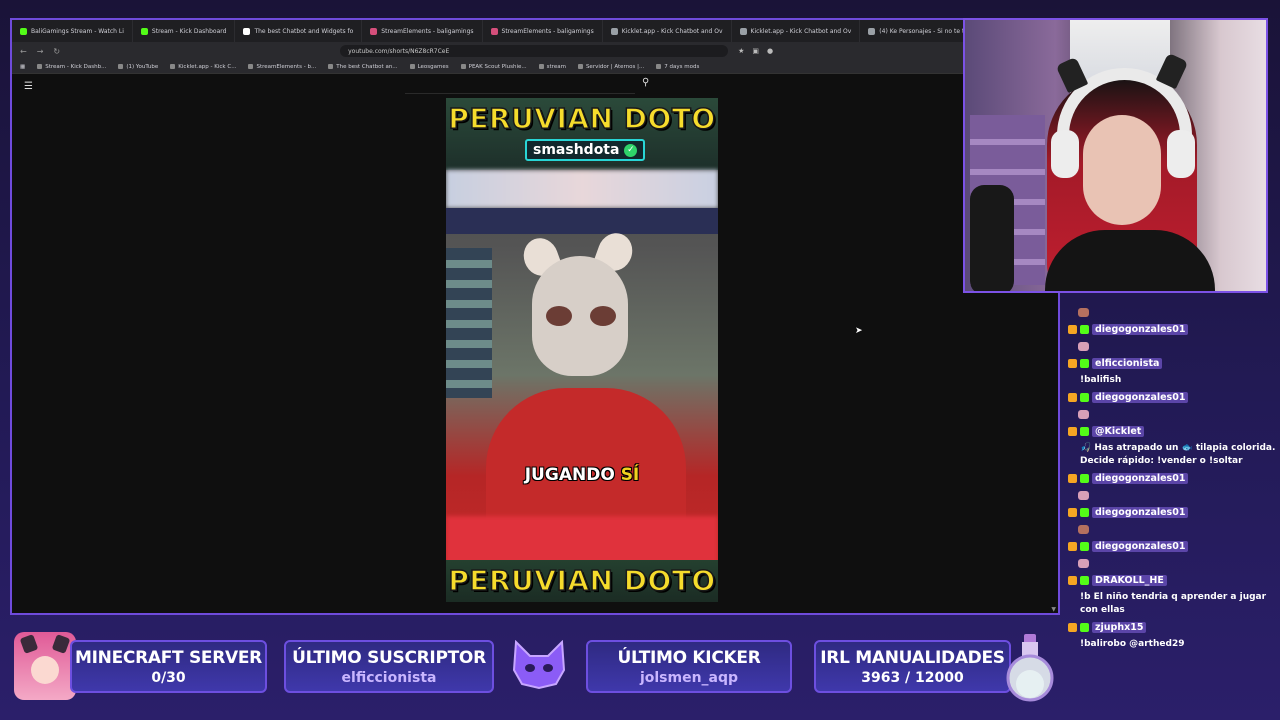  Describe the element at coordinates (77, 31) in the screenshot. I see `tab-label: BaliGamings Stream - Watch Li` at that location.